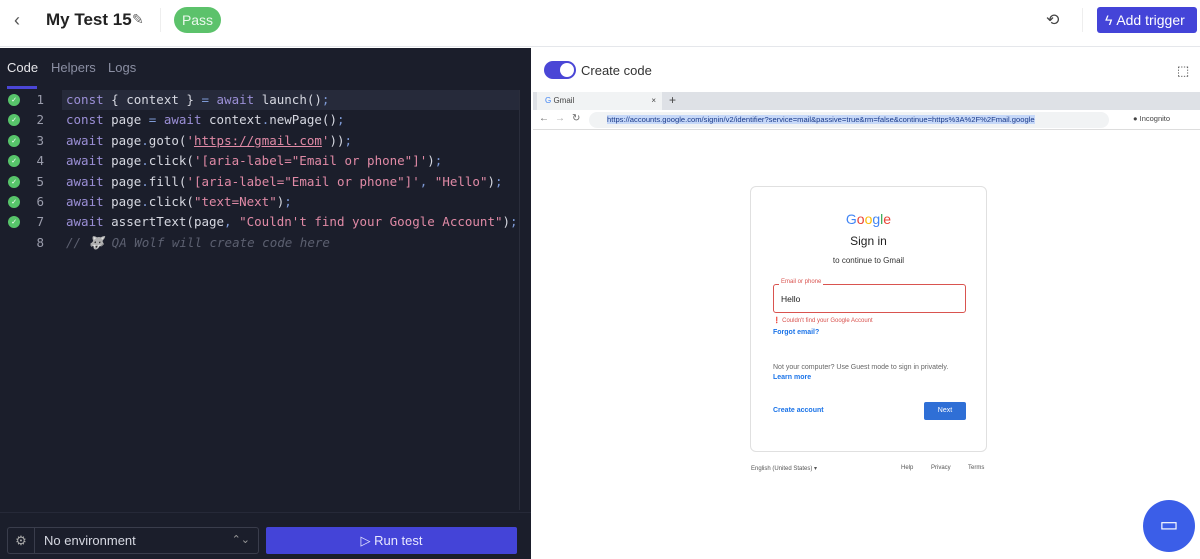 The width and height of the screenshot is (1200, 559). What do you see at coordinates (198, 242) in the screenshot?
I see `code-token: // 🐺 QA Wolf will create code here` at bounding box center [198, 242].